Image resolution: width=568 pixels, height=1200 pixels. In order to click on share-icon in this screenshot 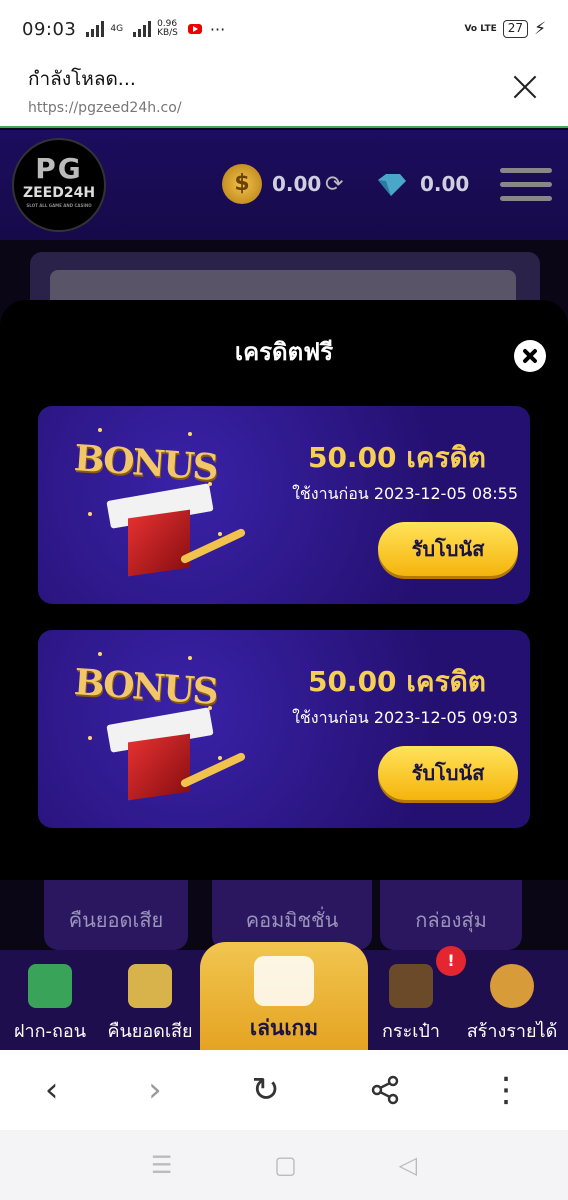, I will do `click(385, 1090)`.